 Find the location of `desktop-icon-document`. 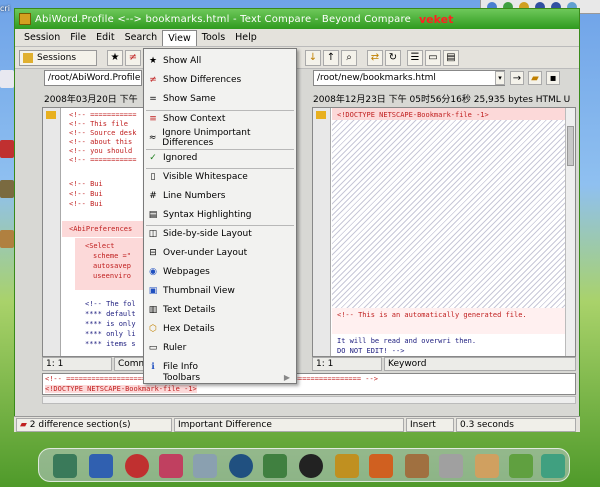

desktop-icon-document is located at coordinates (7, 79).